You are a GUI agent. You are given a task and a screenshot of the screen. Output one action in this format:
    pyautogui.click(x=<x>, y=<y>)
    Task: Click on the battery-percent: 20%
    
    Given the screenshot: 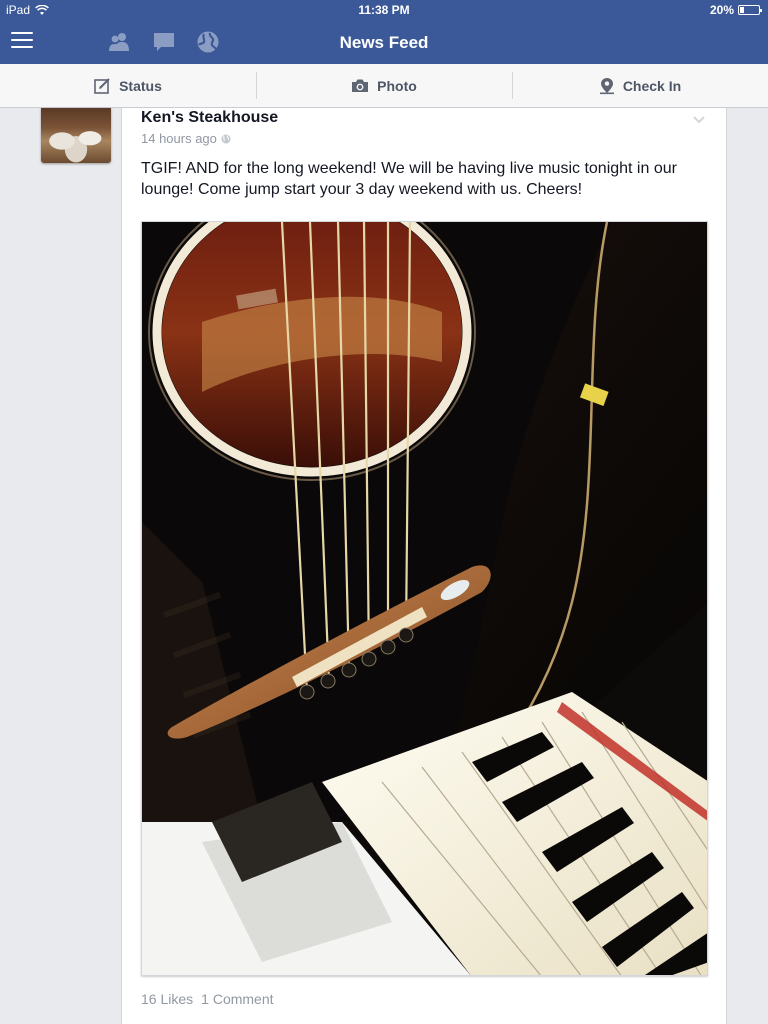 What is the action you would take?
    pyautogui.click(x=721, y=10)
    